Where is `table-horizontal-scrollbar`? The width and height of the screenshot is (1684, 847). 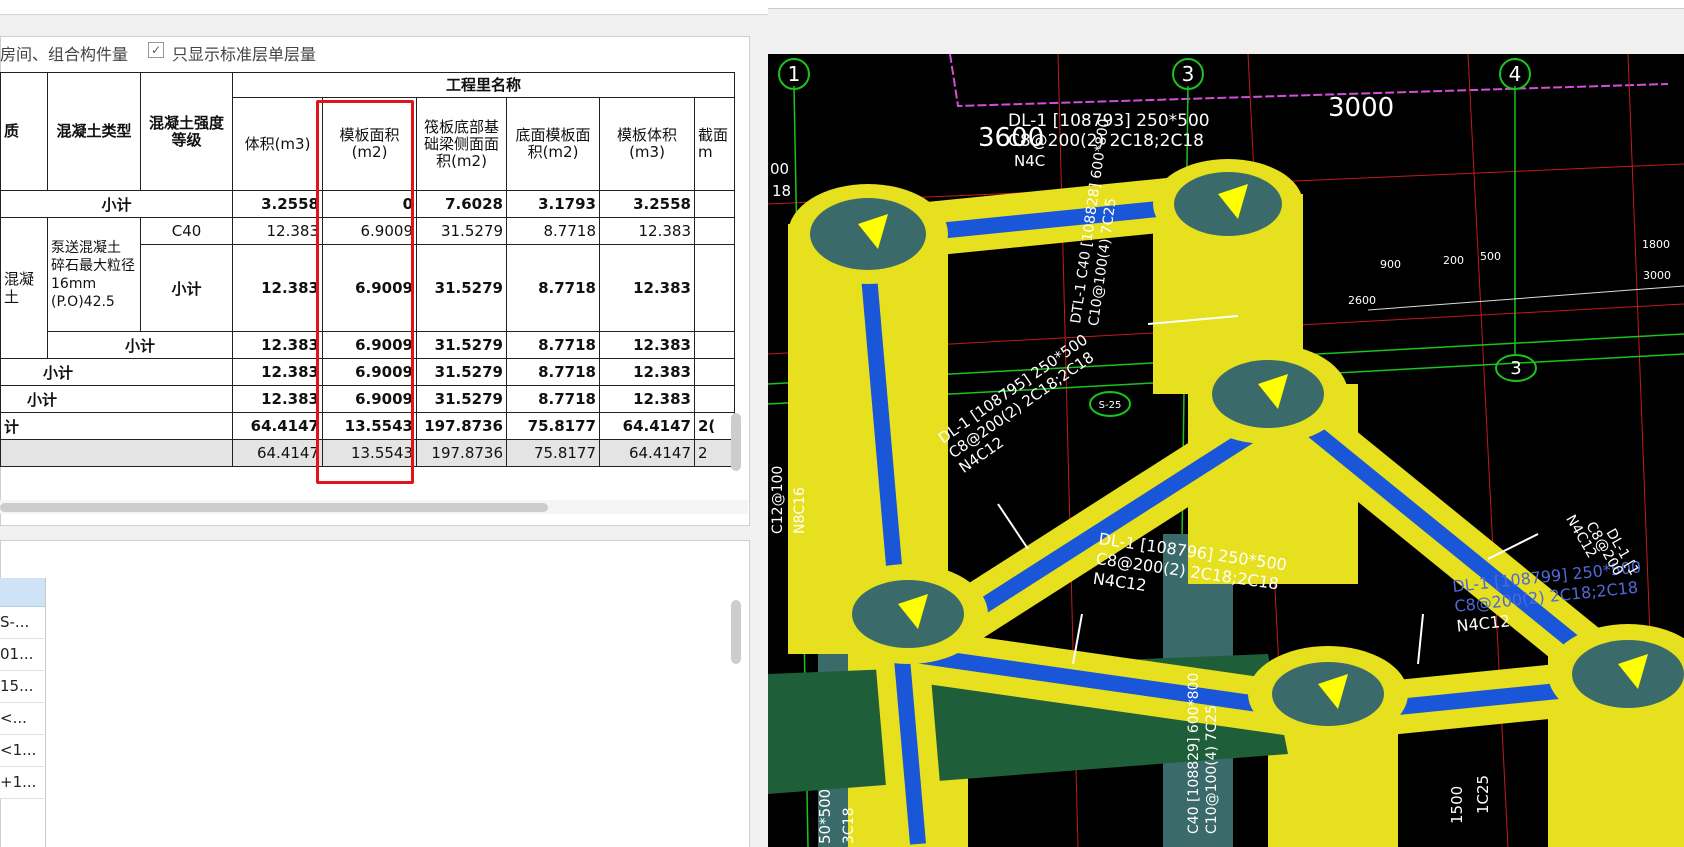 table-horizontal-scrollbar is located at coordinates (374, 507).